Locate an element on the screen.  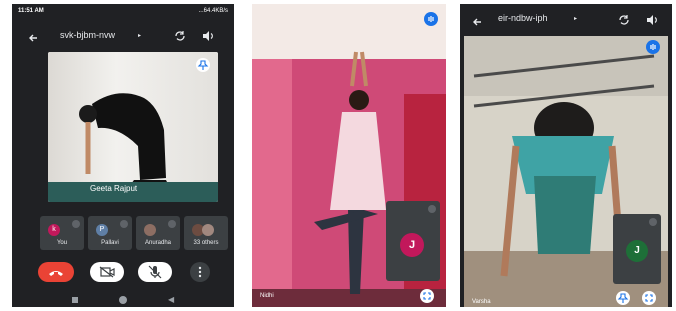
more-icon is located at coordinates (200, 272).